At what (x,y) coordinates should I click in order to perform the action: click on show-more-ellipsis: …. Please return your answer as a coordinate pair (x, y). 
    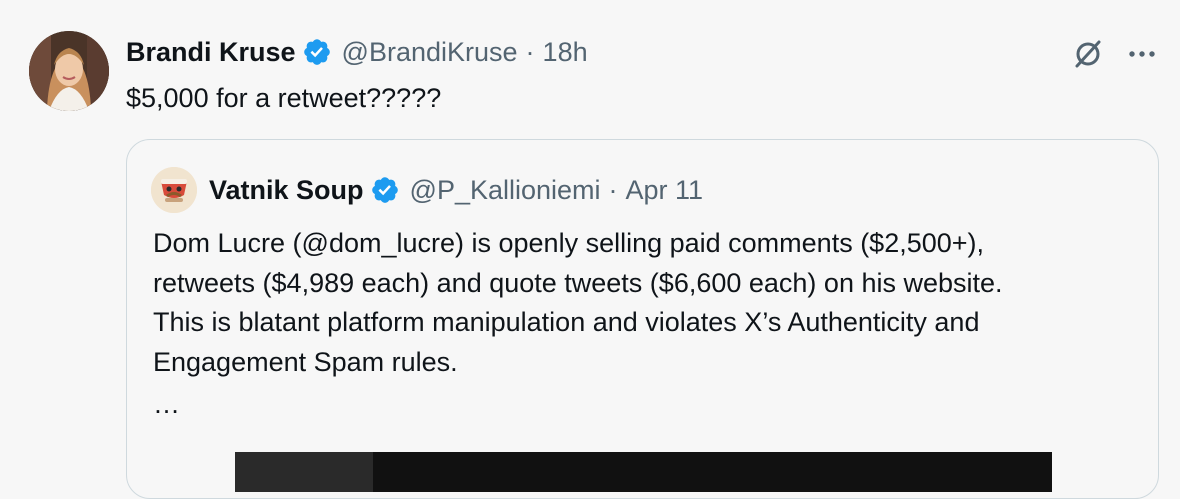
    Looking at the image, I should click on (166, 404).